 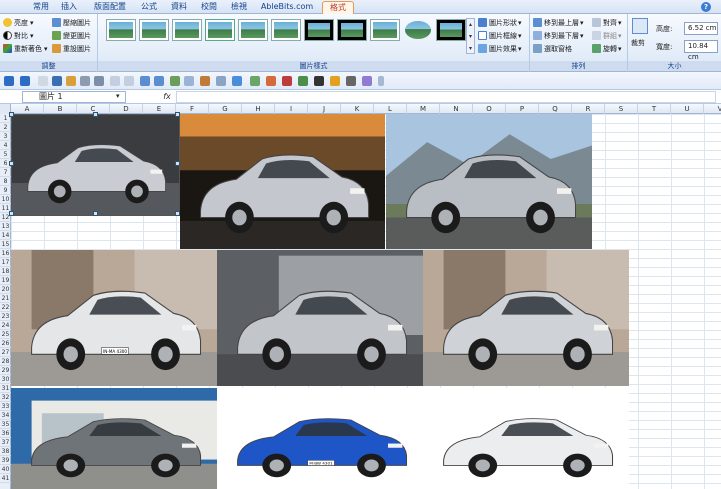 I want to click on fx-icon: fx, so click(x=167, y=97).